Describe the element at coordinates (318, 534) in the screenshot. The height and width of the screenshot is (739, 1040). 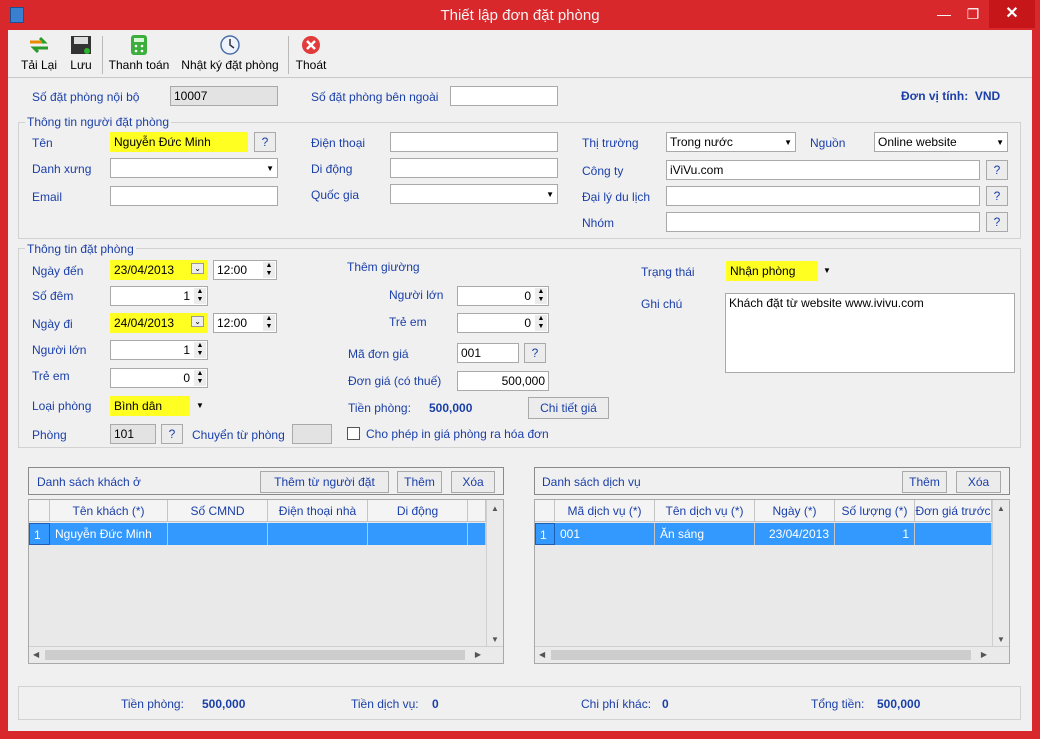
I see `guest-home-cell` at that location.